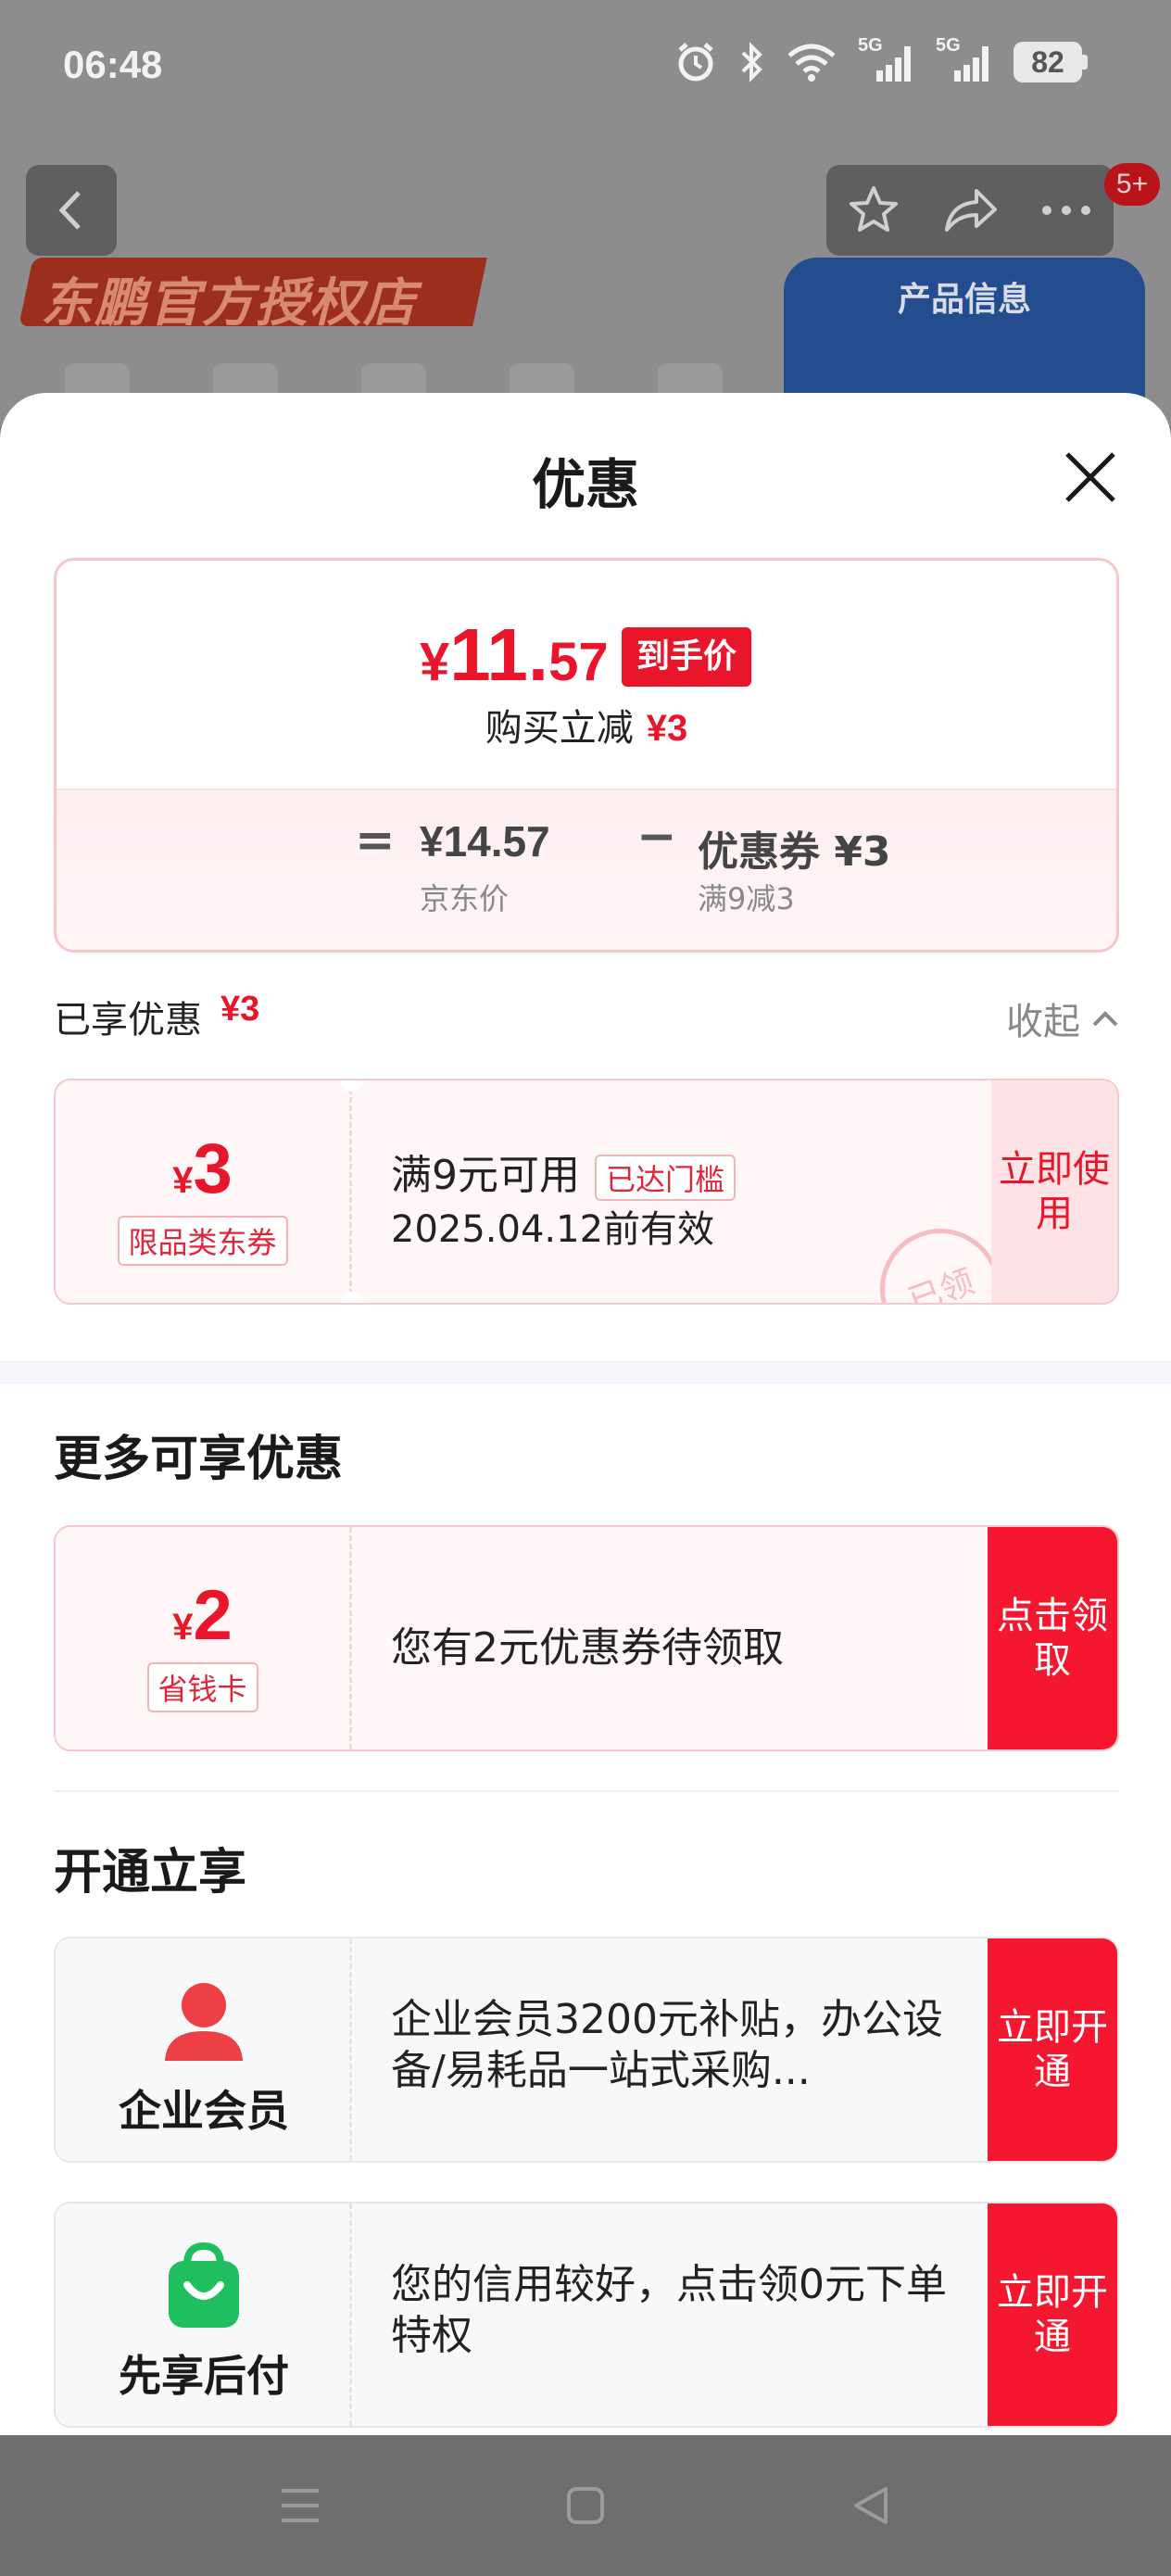 This screenshot has width=1171, height=2576. I want to click on instant-reduce-amount: ¥3, so click(667, 729).